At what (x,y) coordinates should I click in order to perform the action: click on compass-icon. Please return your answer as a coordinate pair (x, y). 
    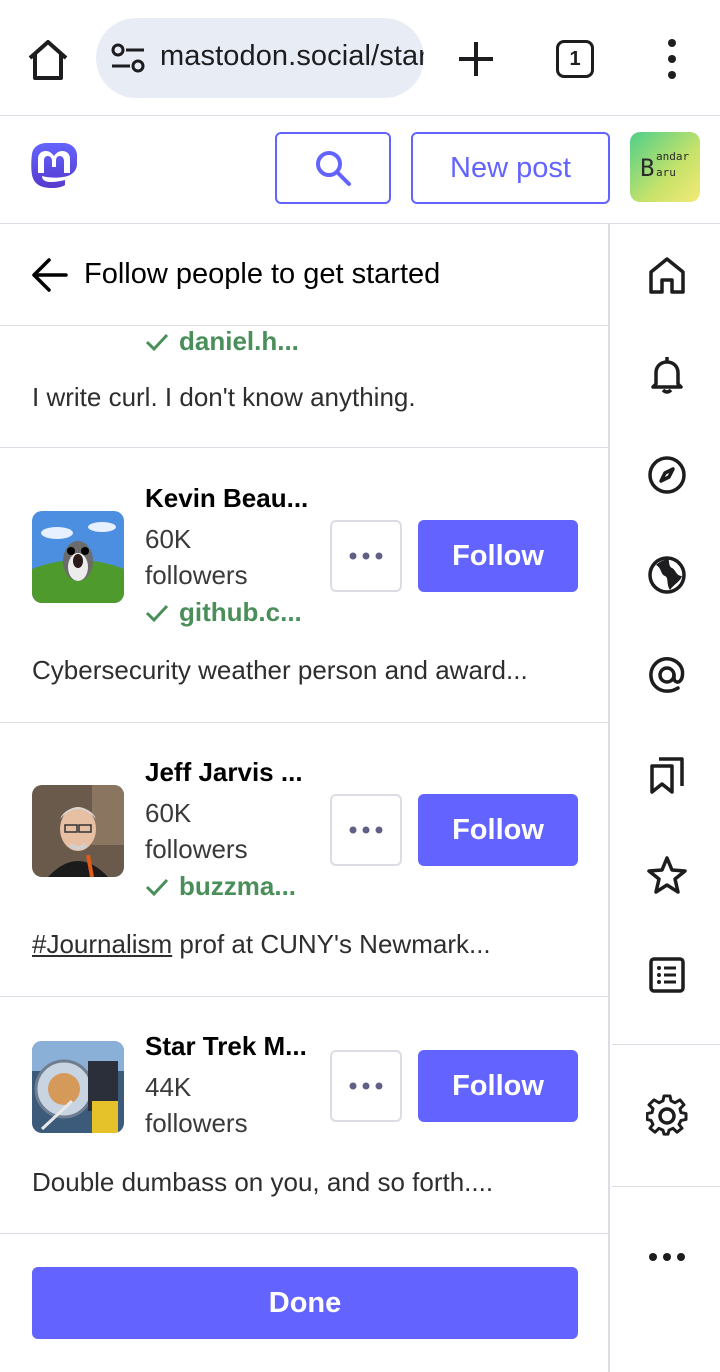
    Looking at the image, I should click on (667, 475).